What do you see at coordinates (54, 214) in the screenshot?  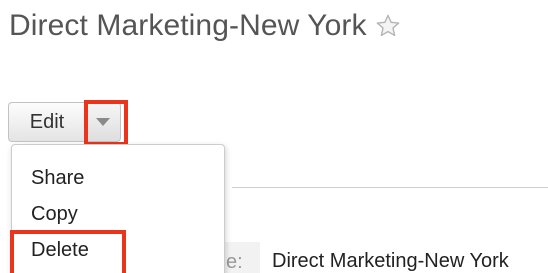 I see `menu-item-copy: Copy` at bounding box center [54, 214].